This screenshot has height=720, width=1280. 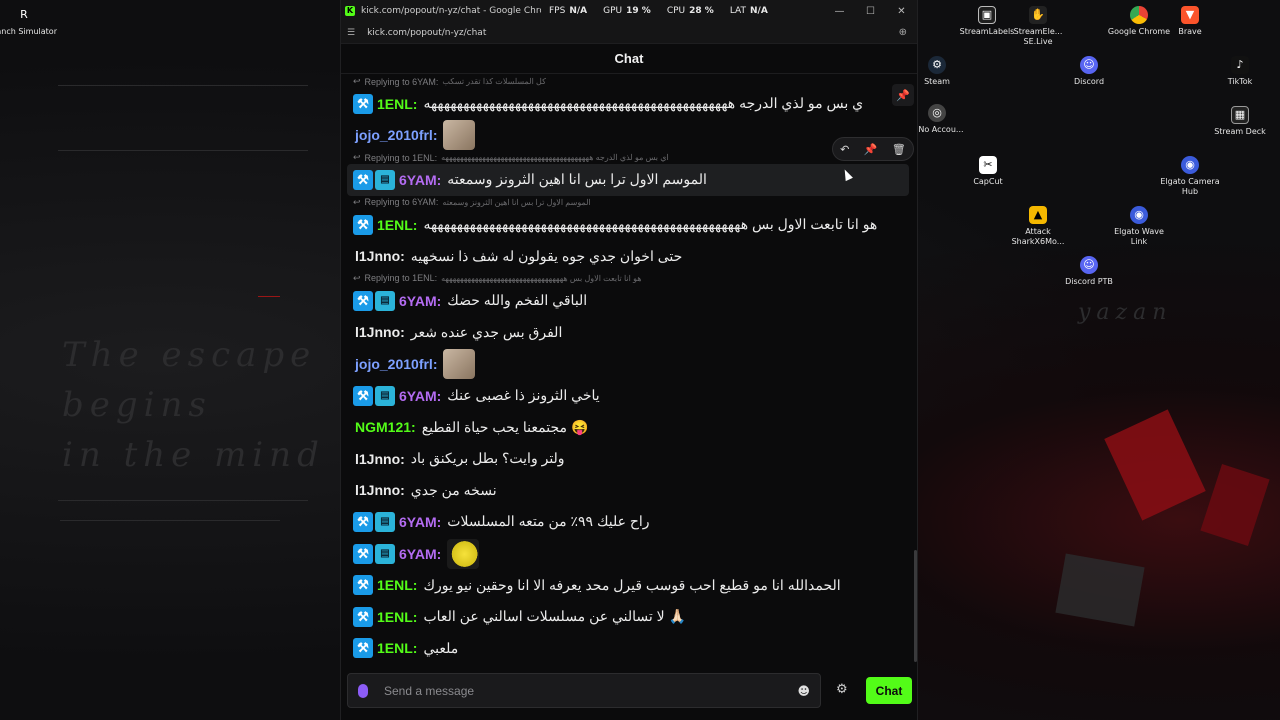 What do you see at coordinates (635, 396) in the screenshot?
I see `chat-message: ⚒ ▤ 6YAM: ياخي الثرونز ذا غصبى عنك` at bounding box center [635, 396].